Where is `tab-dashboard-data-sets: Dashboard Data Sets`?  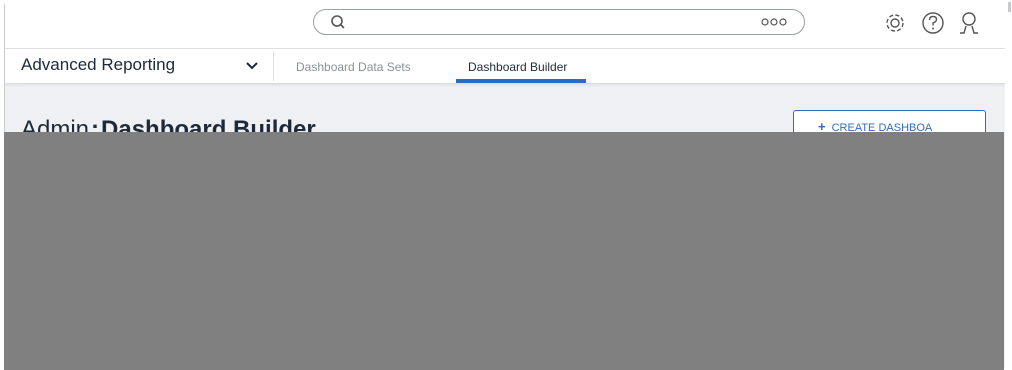 tab-dashboard-data-sets: Dashboard Data Sets is located at coordinates (353, 67).